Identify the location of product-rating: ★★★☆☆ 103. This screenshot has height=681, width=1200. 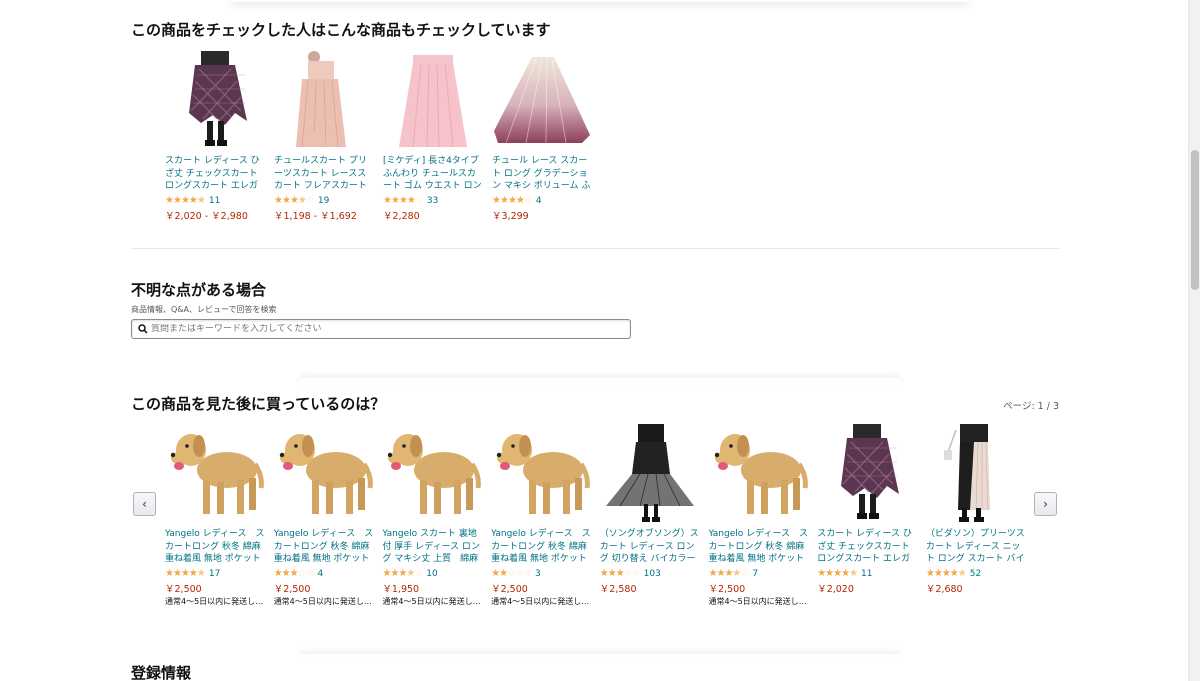
(650, 574).